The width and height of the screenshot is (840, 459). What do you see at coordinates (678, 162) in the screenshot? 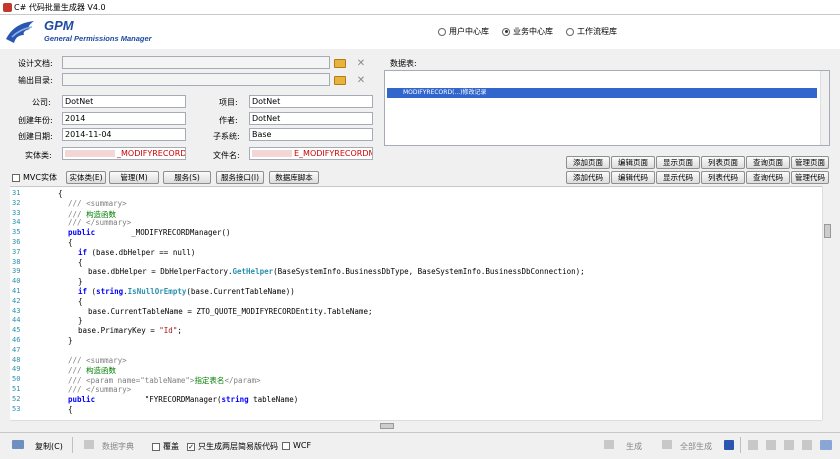
I see `page-button-3: 显示页面` at bounding box center [678, 162].